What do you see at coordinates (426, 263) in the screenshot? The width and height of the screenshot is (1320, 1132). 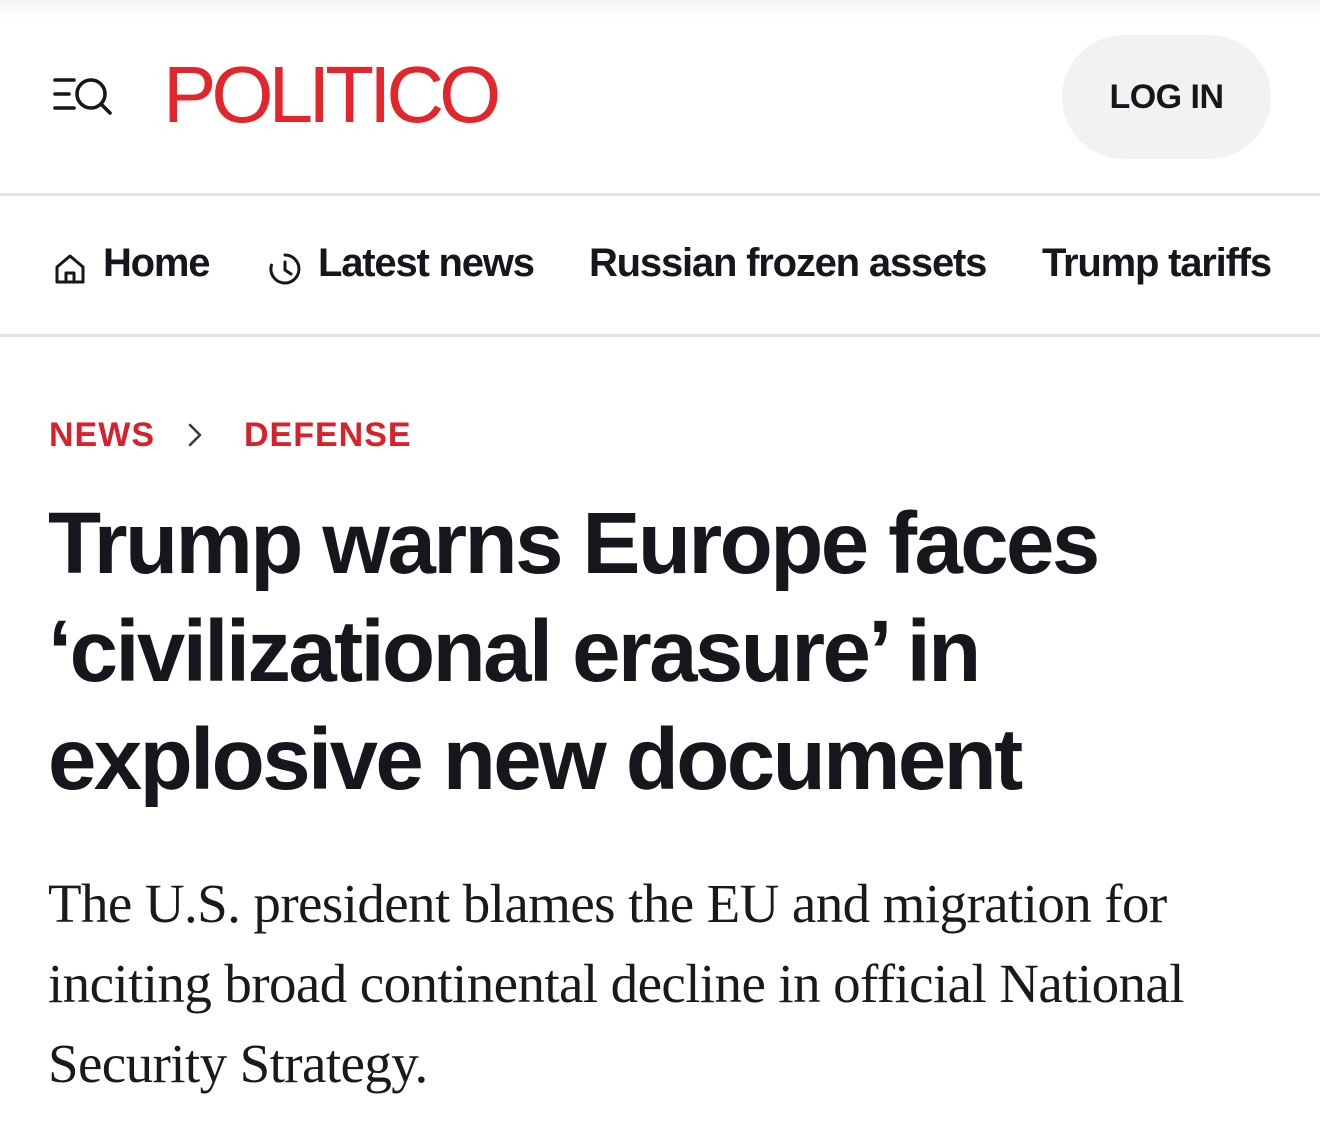 I see `nav-item-label: Latest news` at bounding box center [426, 263].